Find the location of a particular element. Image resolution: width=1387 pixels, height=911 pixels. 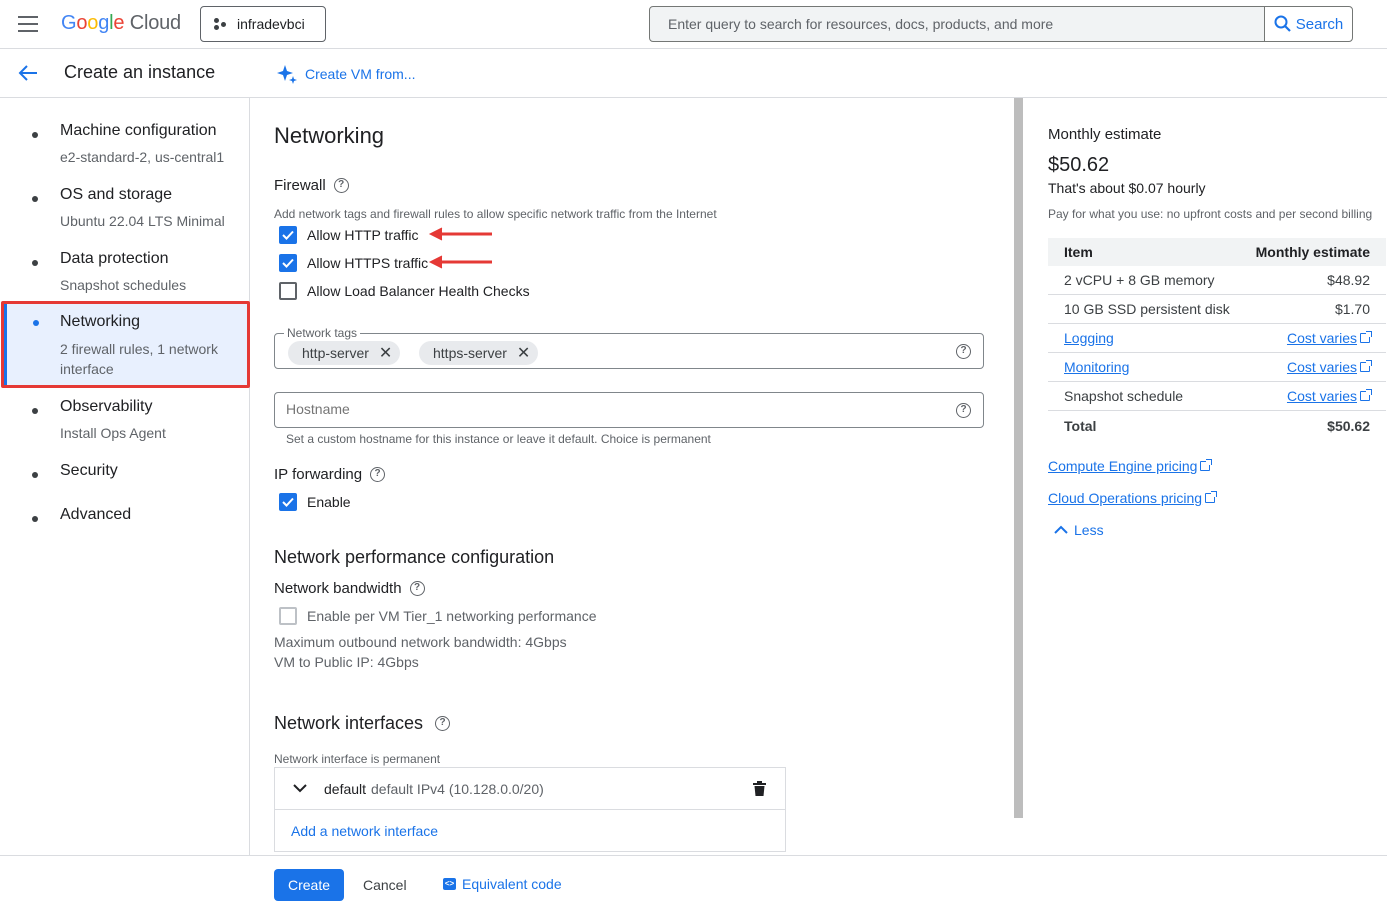

hostname-field: ? is located at coordinates (629, 410).